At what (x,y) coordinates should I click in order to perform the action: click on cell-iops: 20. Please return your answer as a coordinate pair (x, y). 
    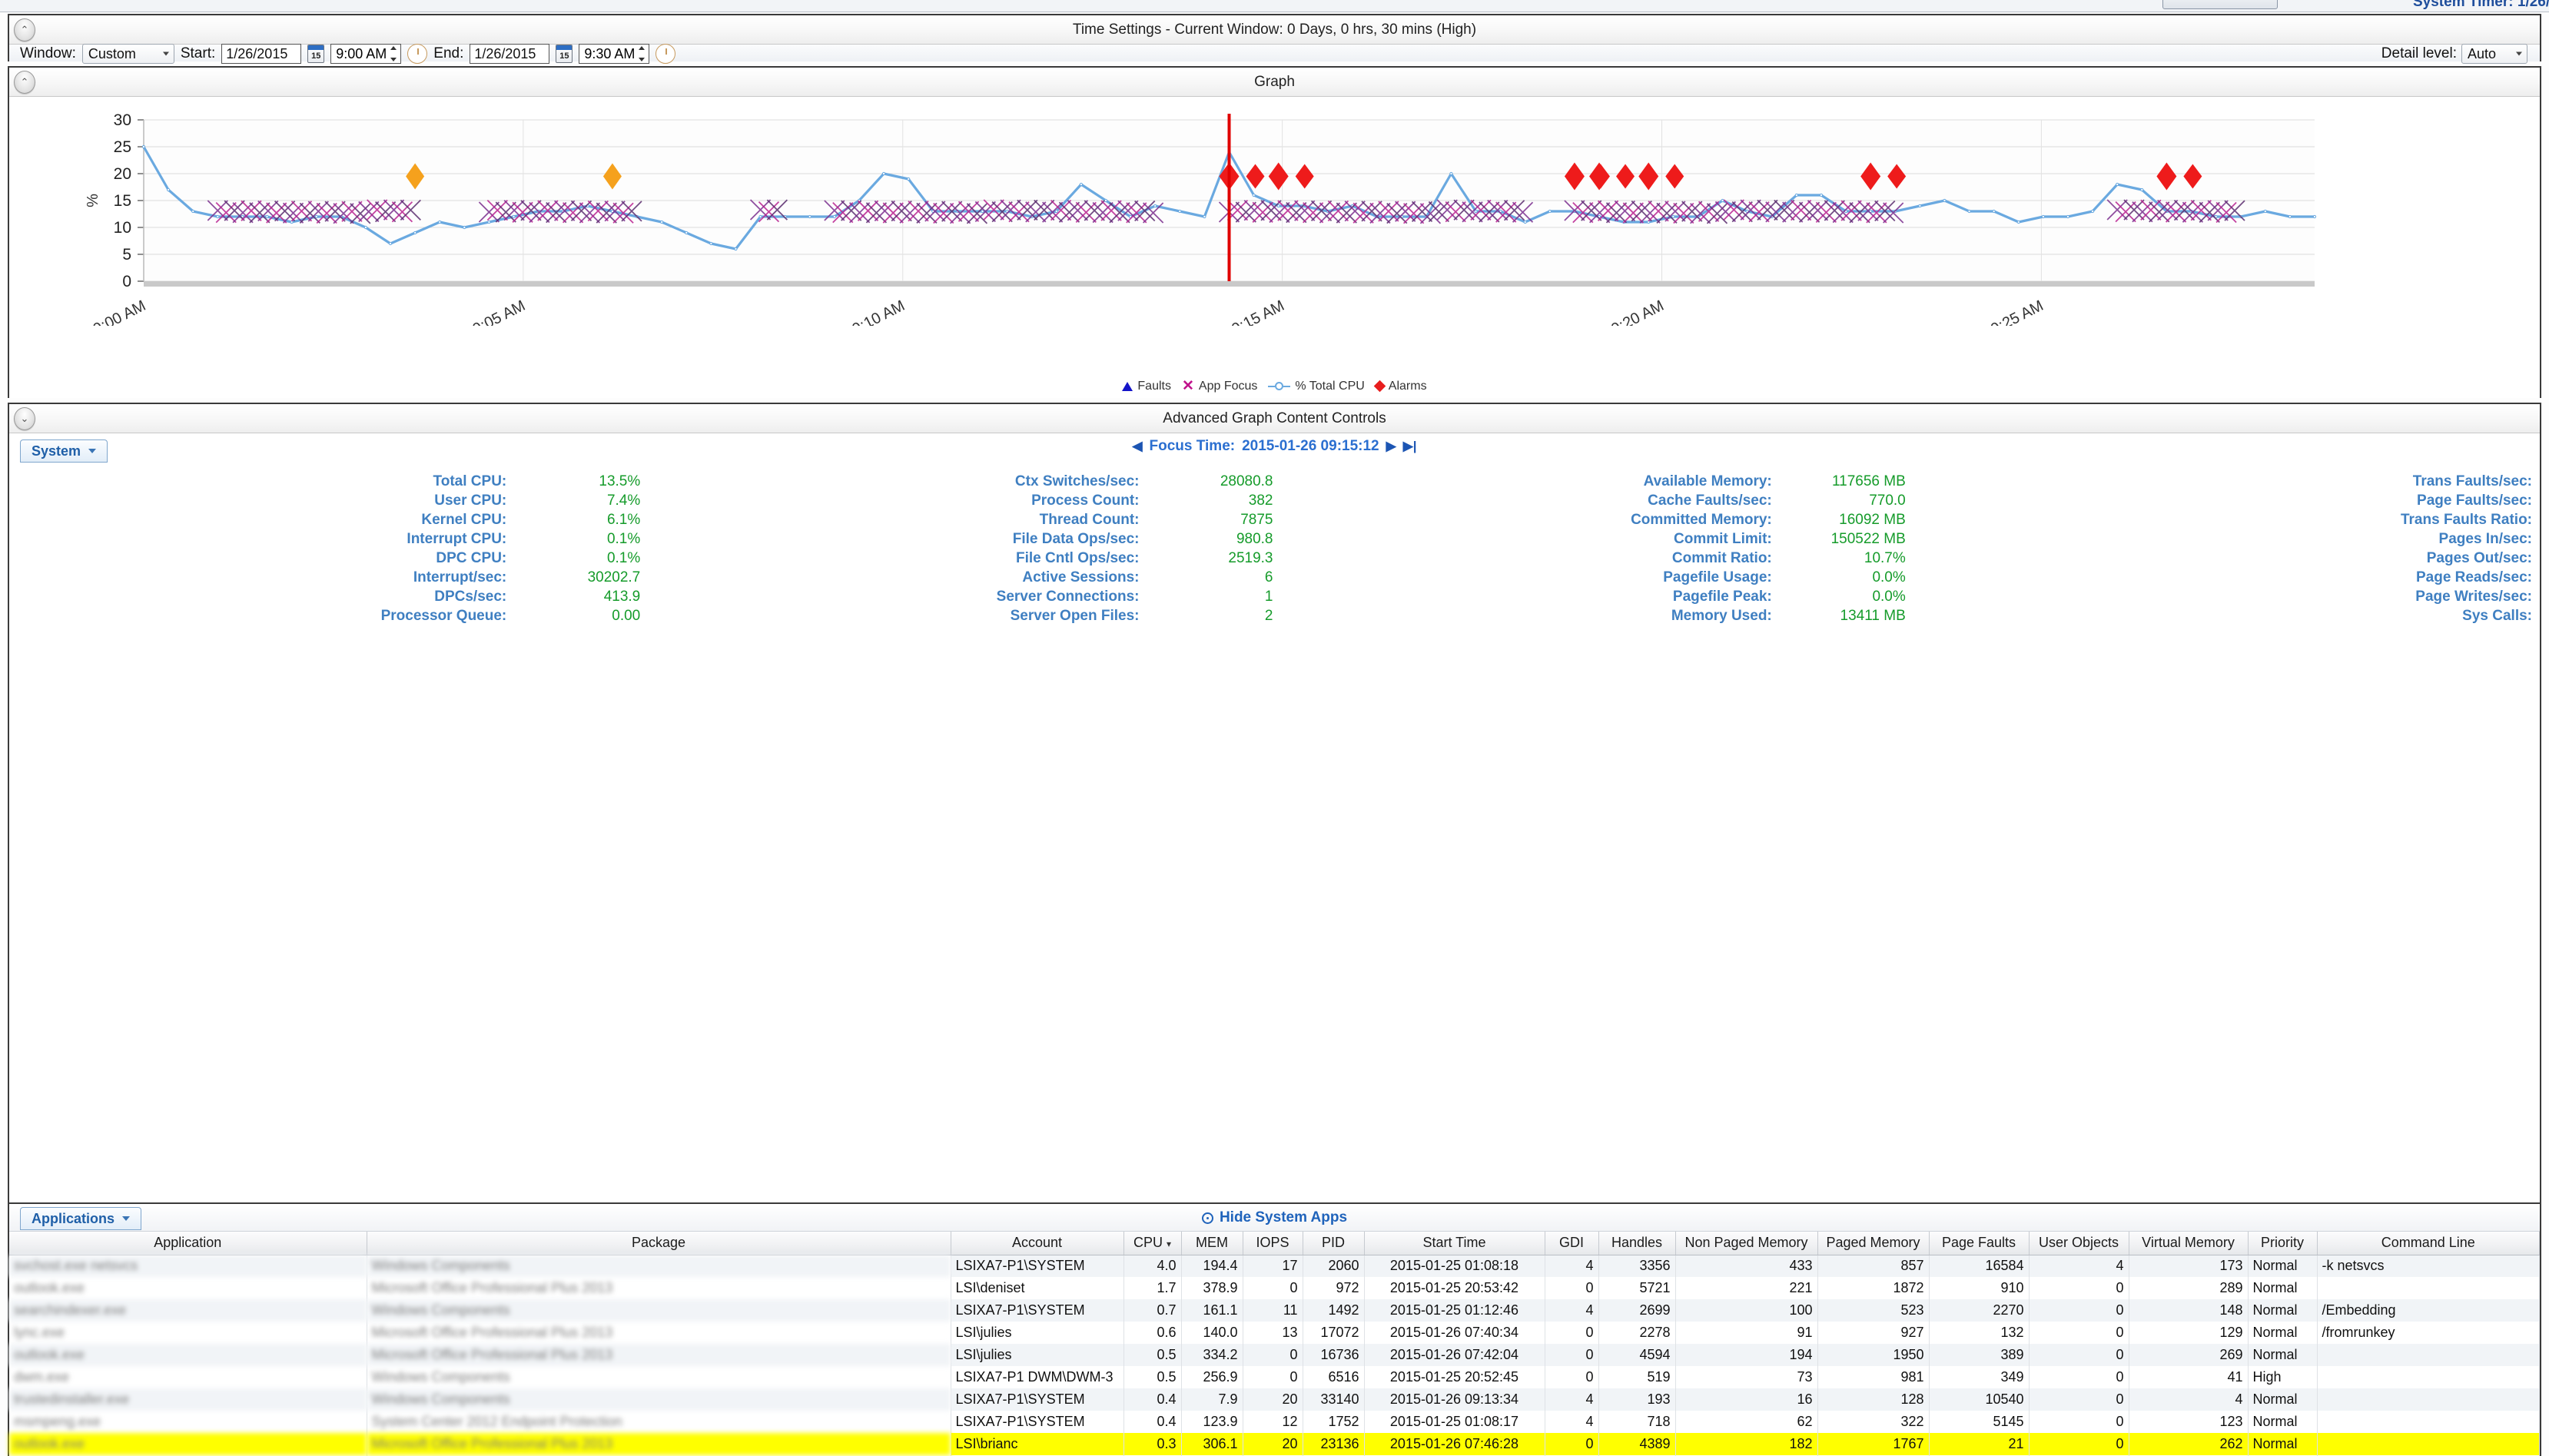
    Looking at the image, I should click on (1273, 1444).